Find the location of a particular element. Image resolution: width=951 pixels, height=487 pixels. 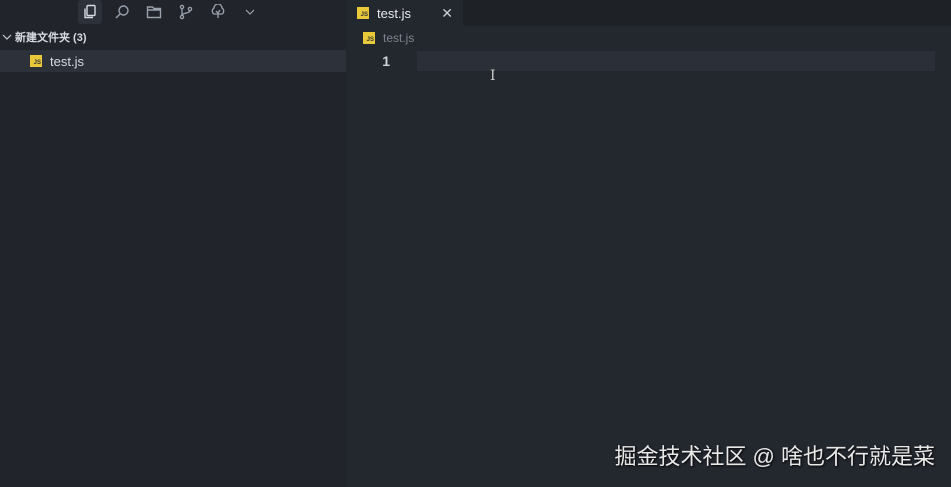

activity-bar is located at coordinates (173, 12).